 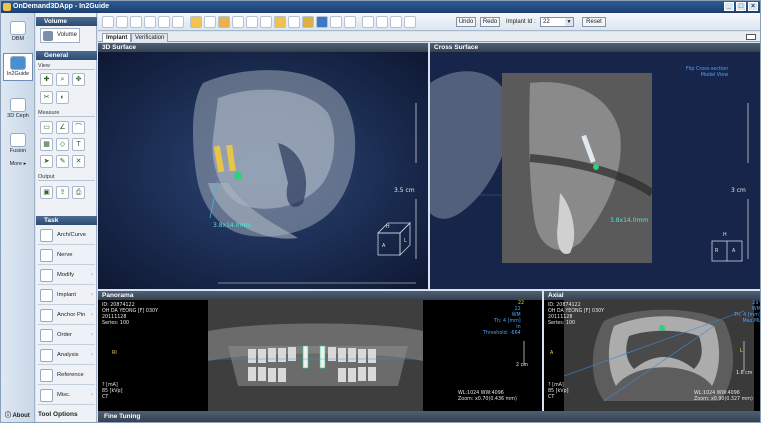 I want to click on task-analysis: Analysis ›, so click(x=66, y=355).